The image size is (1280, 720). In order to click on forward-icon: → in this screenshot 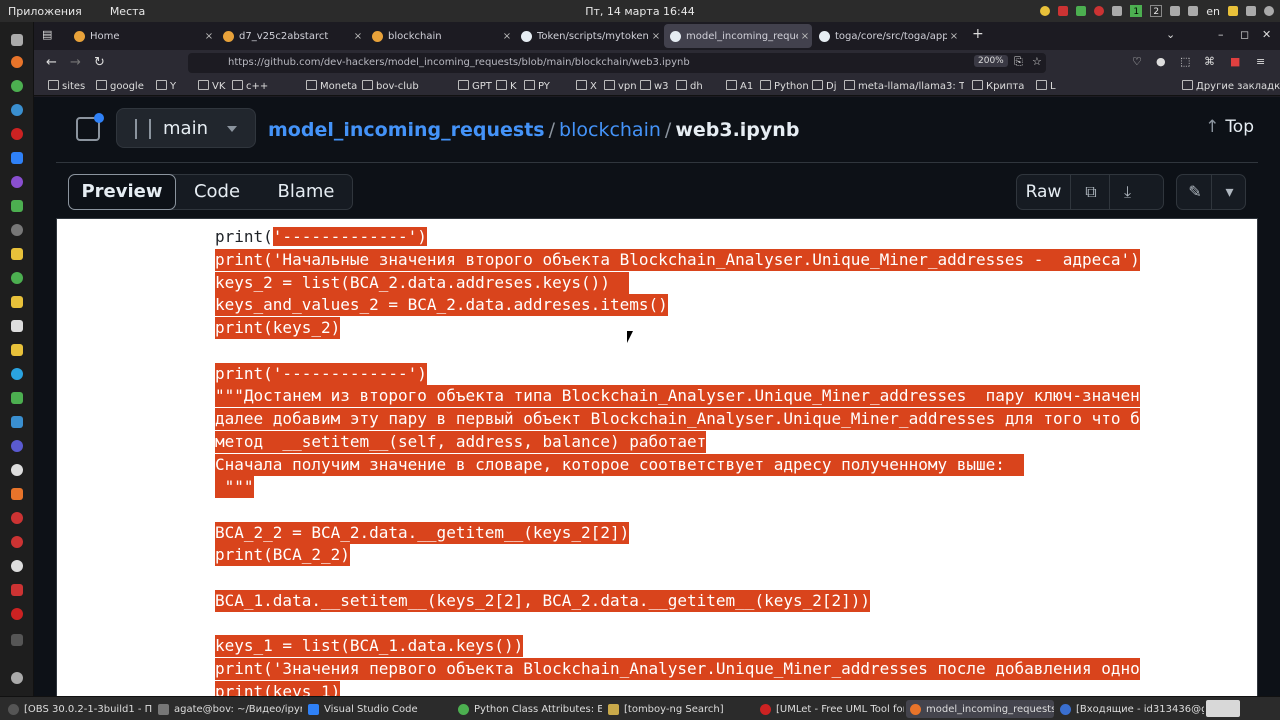, I will do `click(75, 62)`.